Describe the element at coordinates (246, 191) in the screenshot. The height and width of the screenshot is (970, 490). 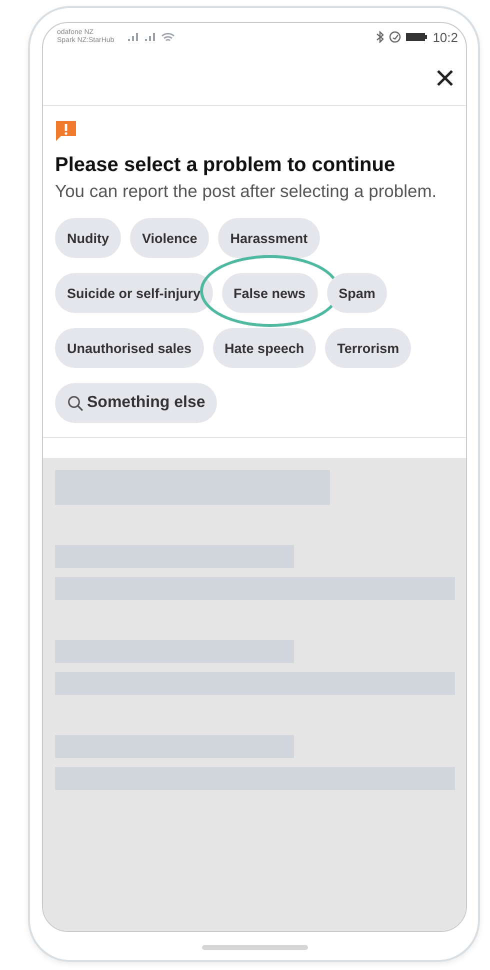
I see `dialog-subtitle: You can report the post after selecting a problem.` at that location.